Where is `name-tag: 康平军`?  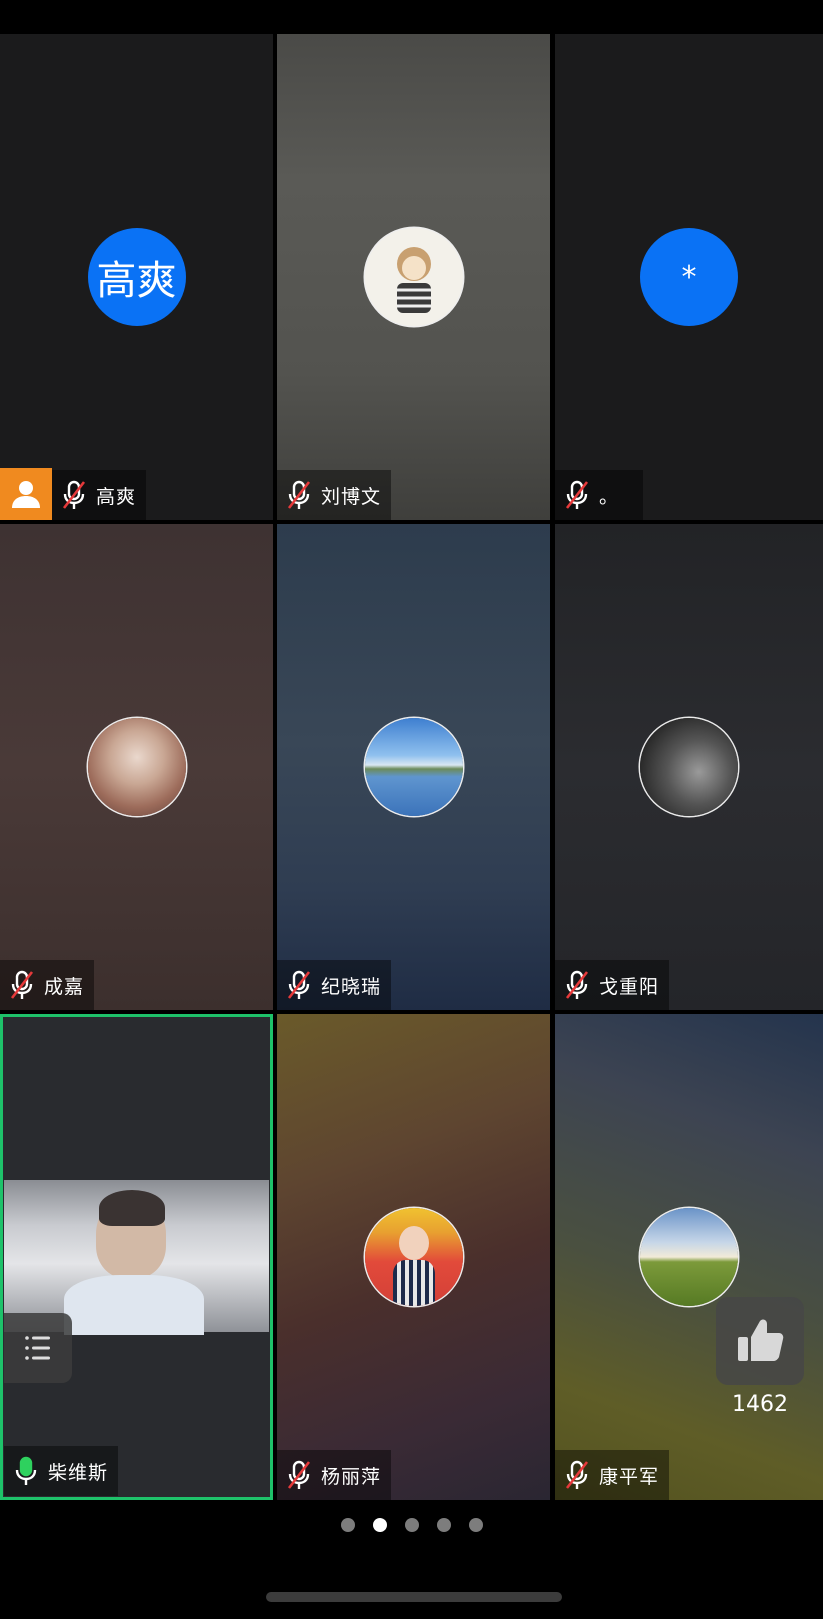
name-tag: 康平军 is located at coordinates (612, 1475).